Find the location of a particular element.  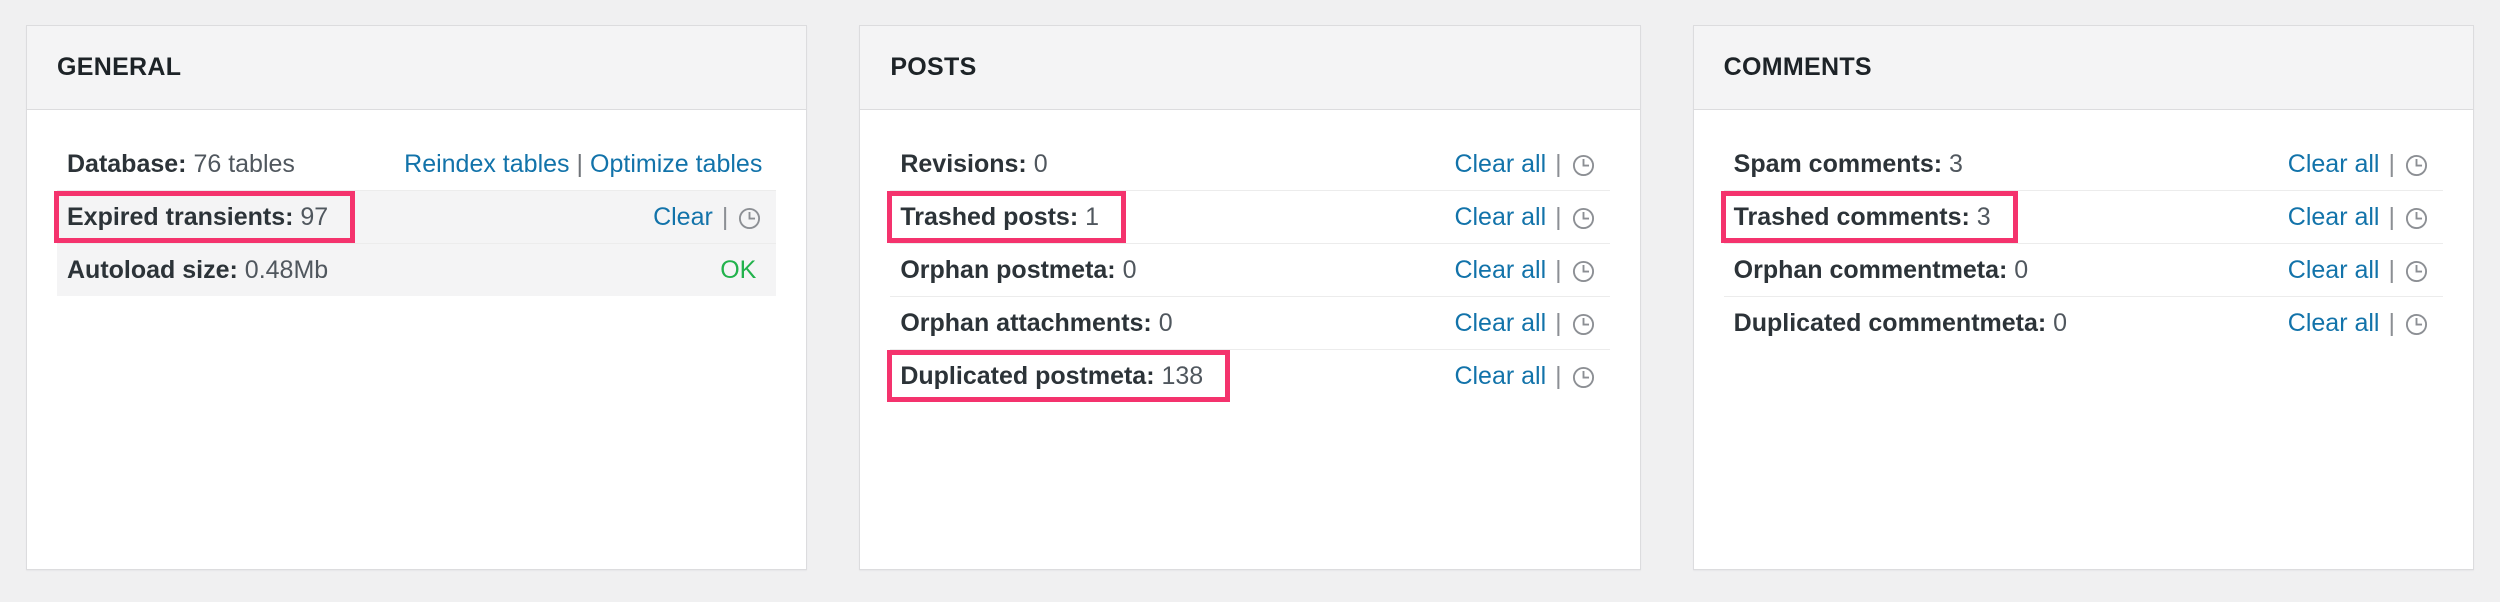

stat-label: Autoload size: 0.48Mb is located at coordinates (197, 270).